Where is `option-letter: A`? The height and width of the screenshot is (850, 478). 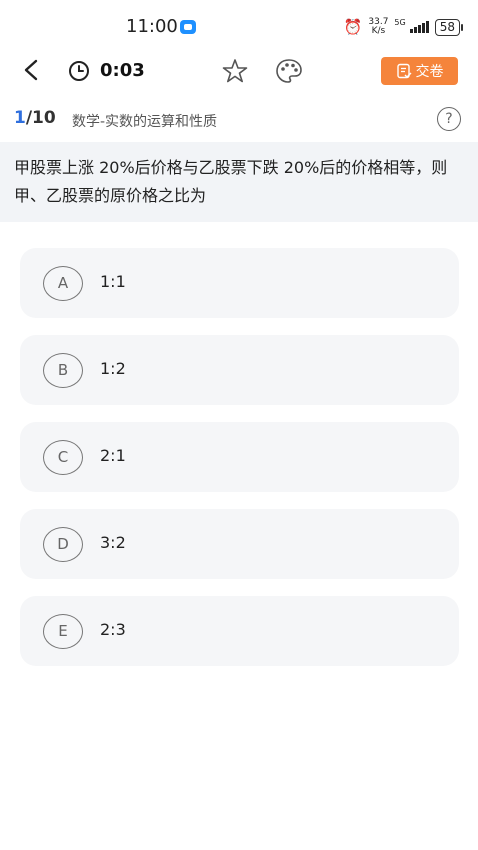
option-letter: A is located at coordinates (63, 283).